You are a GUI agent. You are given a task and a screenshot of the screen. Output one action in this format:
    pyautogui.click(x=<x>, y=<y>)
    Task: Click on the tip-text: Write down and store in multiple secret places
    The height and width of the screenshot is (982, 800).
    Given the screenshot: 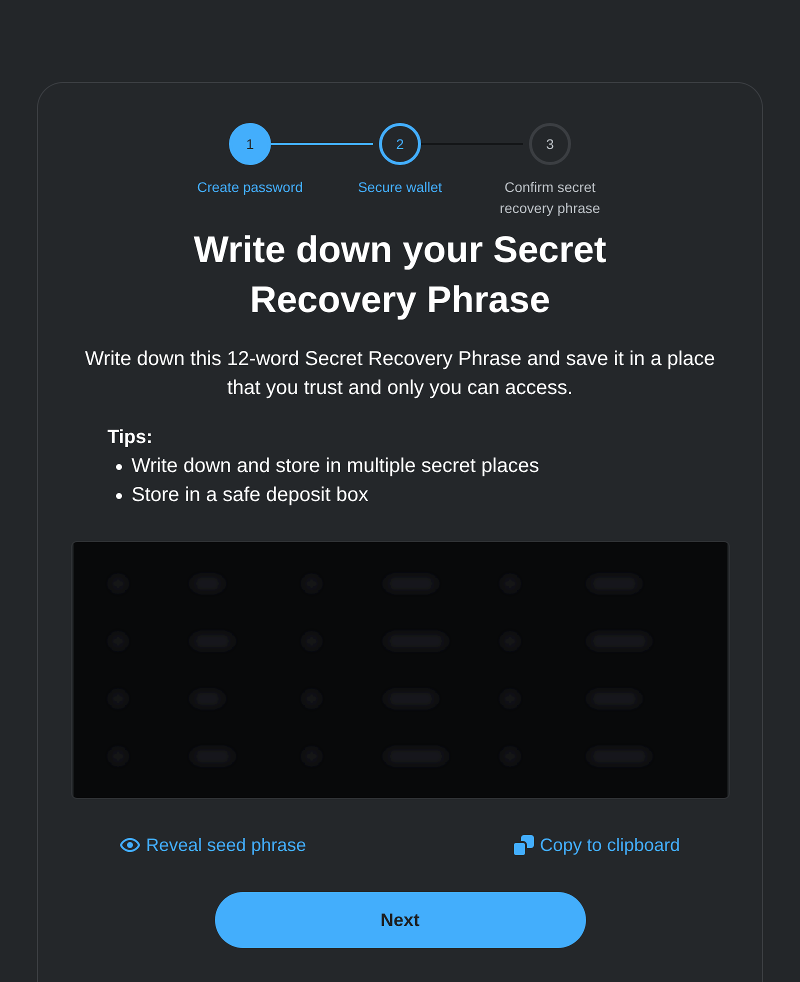 What is the action you would take?
    pyautogui.click(x=336, y=466)
    